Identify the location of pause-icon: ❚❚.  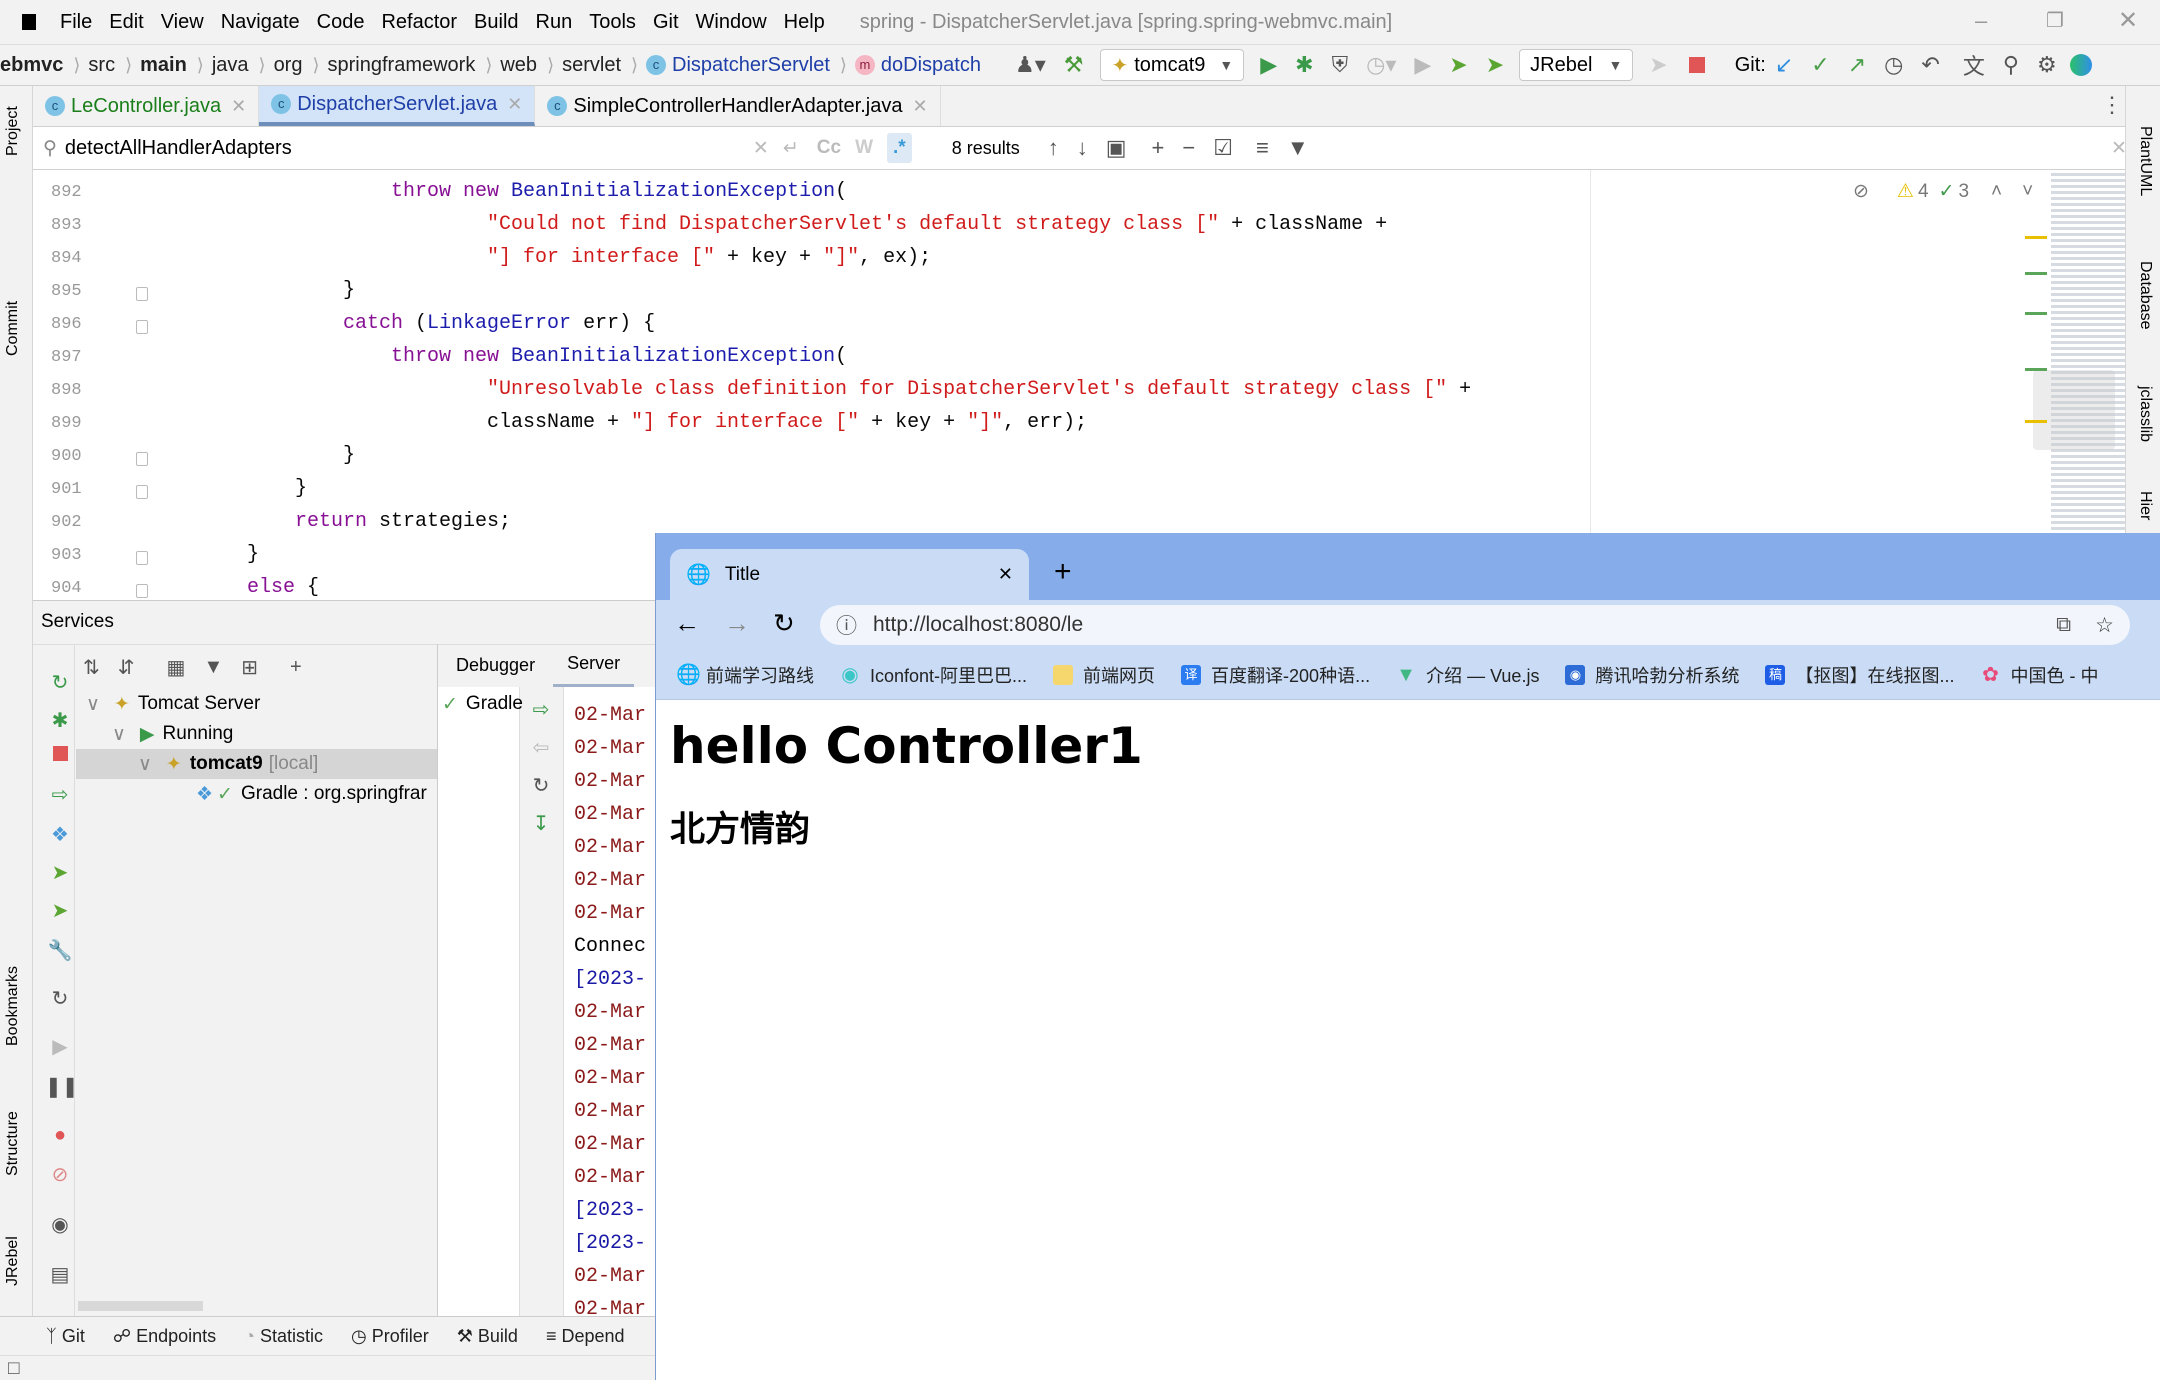
(62, 1086).